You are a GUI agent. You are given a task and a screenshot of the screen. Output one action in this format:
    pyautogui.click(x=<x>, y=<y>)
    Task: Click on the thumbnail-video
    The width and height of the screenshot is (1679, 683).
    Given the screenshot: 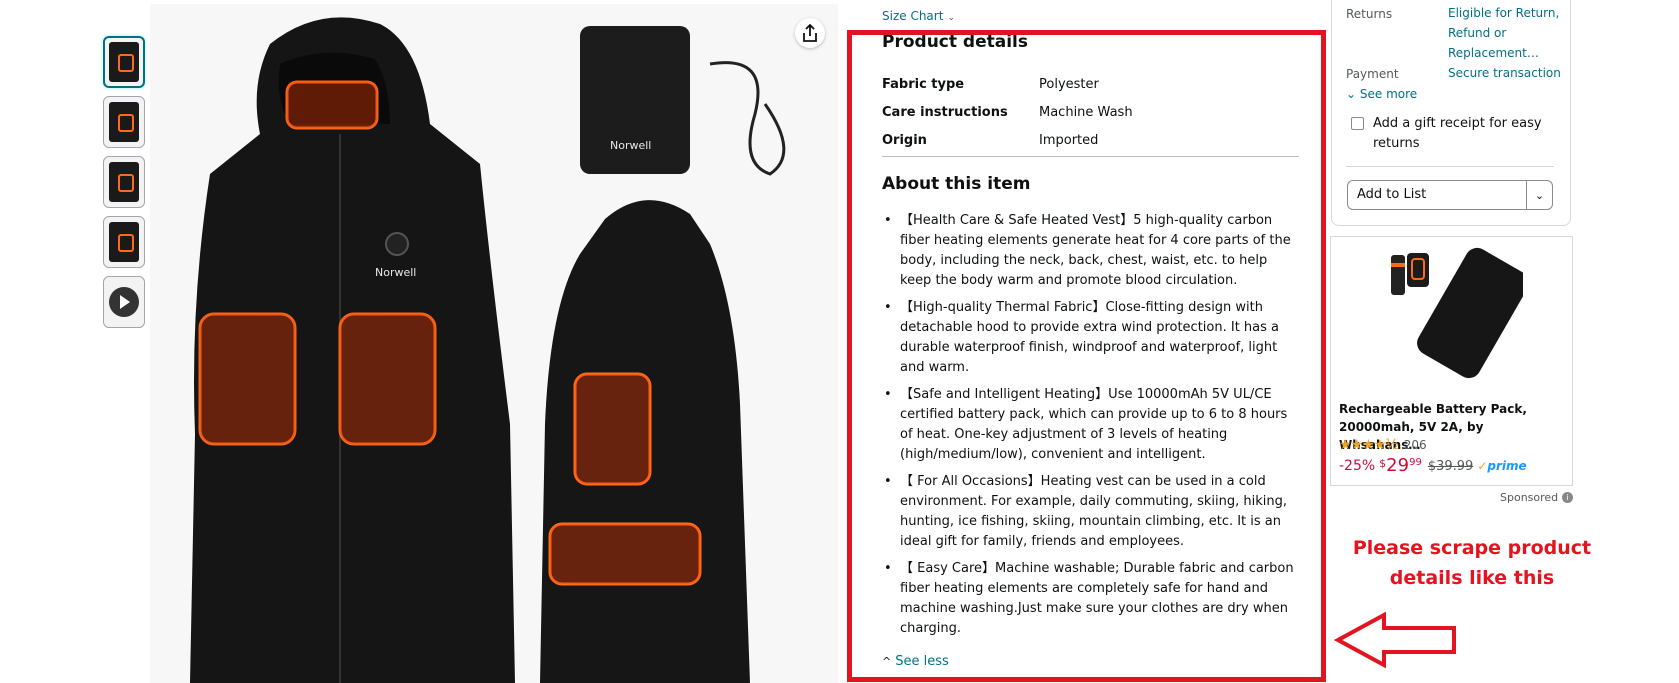 What is the action you would take?
    pyautogui.click(x=124, y=302)
    